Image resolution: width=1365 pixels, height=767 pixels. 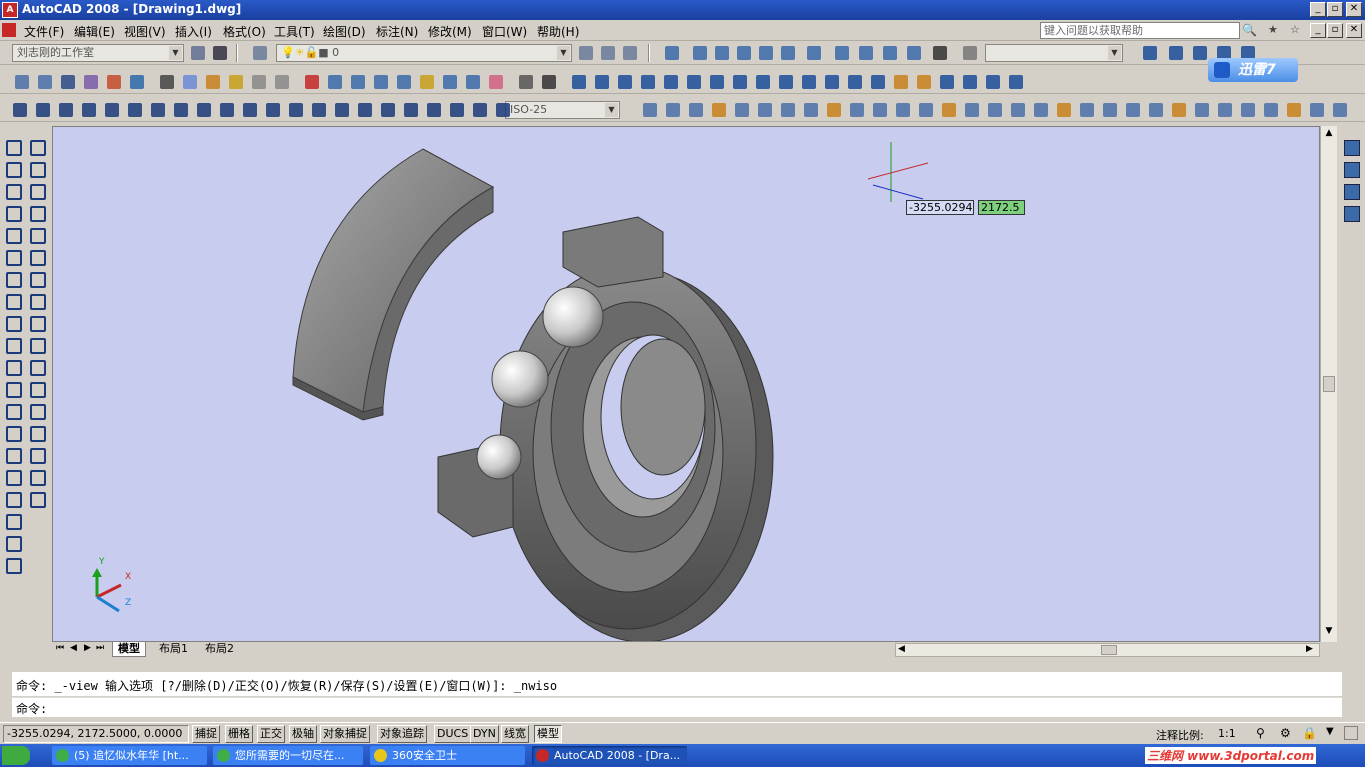 I want to click on tab-layout1: 布局1, so click(x=173, y=649).